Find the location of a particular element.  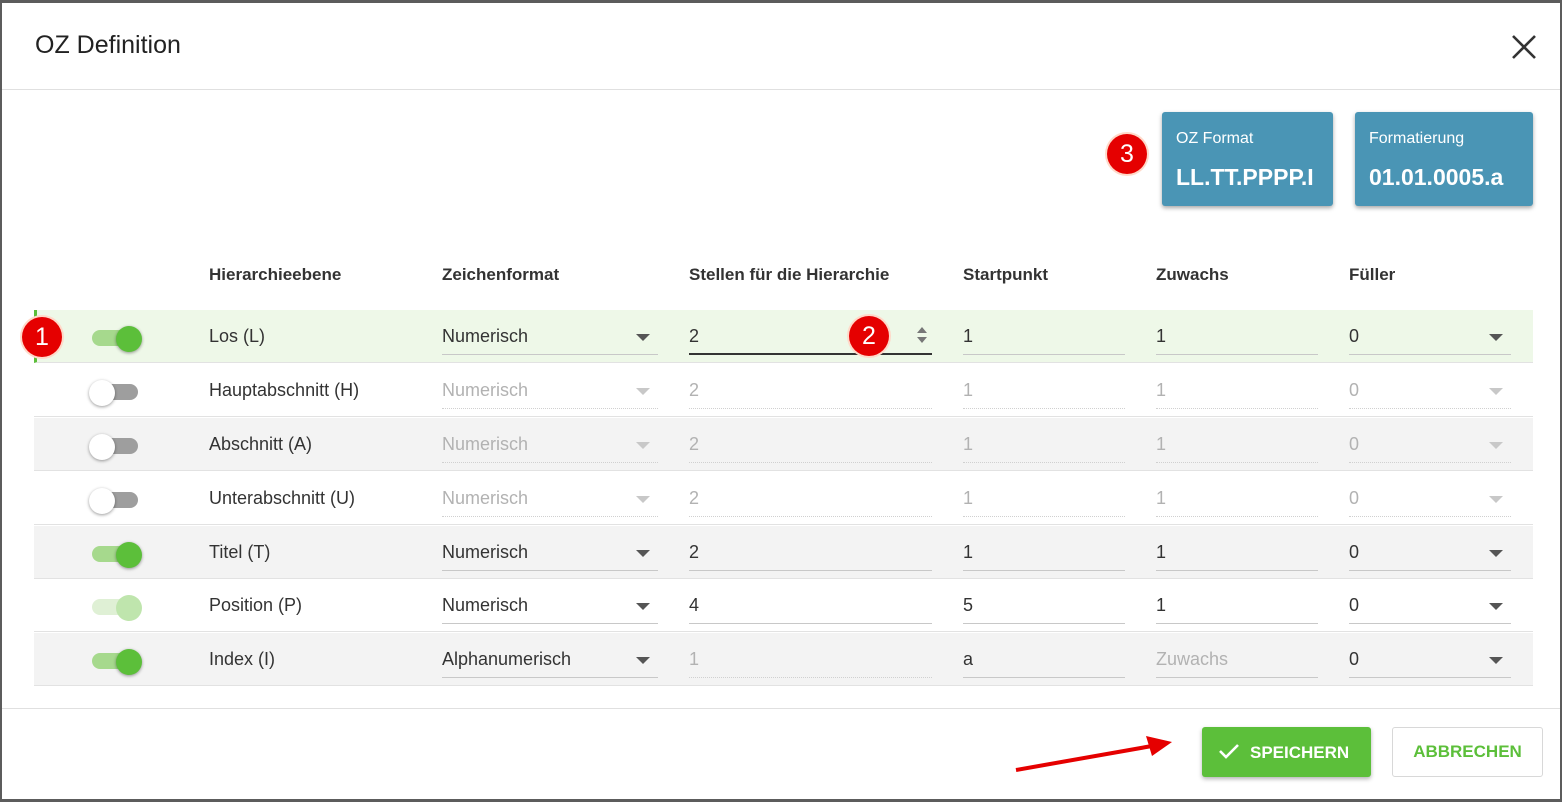

column-header-format: Zeichenformat is located at coordinates (501, 274).